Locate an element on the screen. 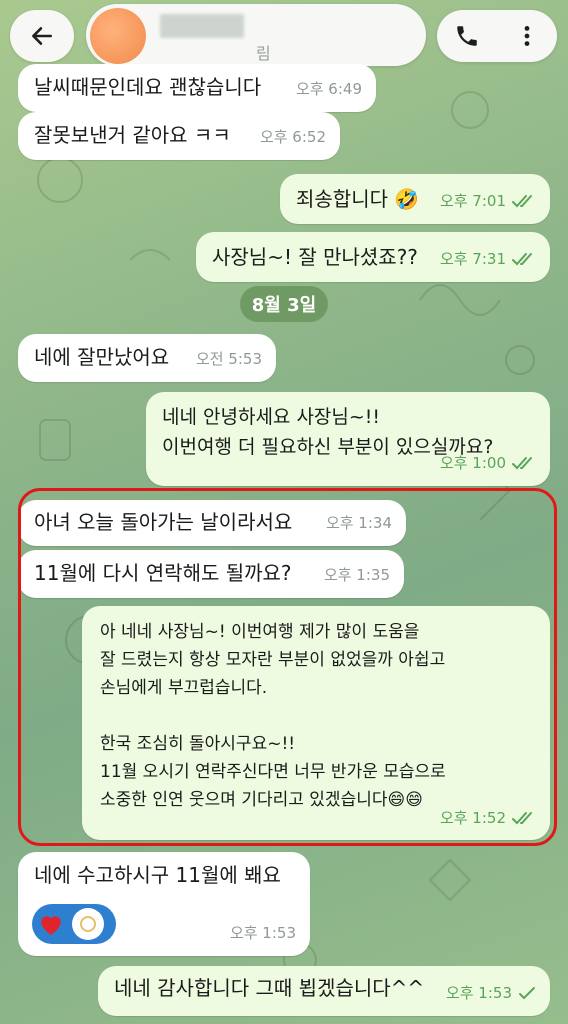 This screenshot has height=1024, width=568. message-meta: 오후 6:52 is located at coordinates (293, 137).